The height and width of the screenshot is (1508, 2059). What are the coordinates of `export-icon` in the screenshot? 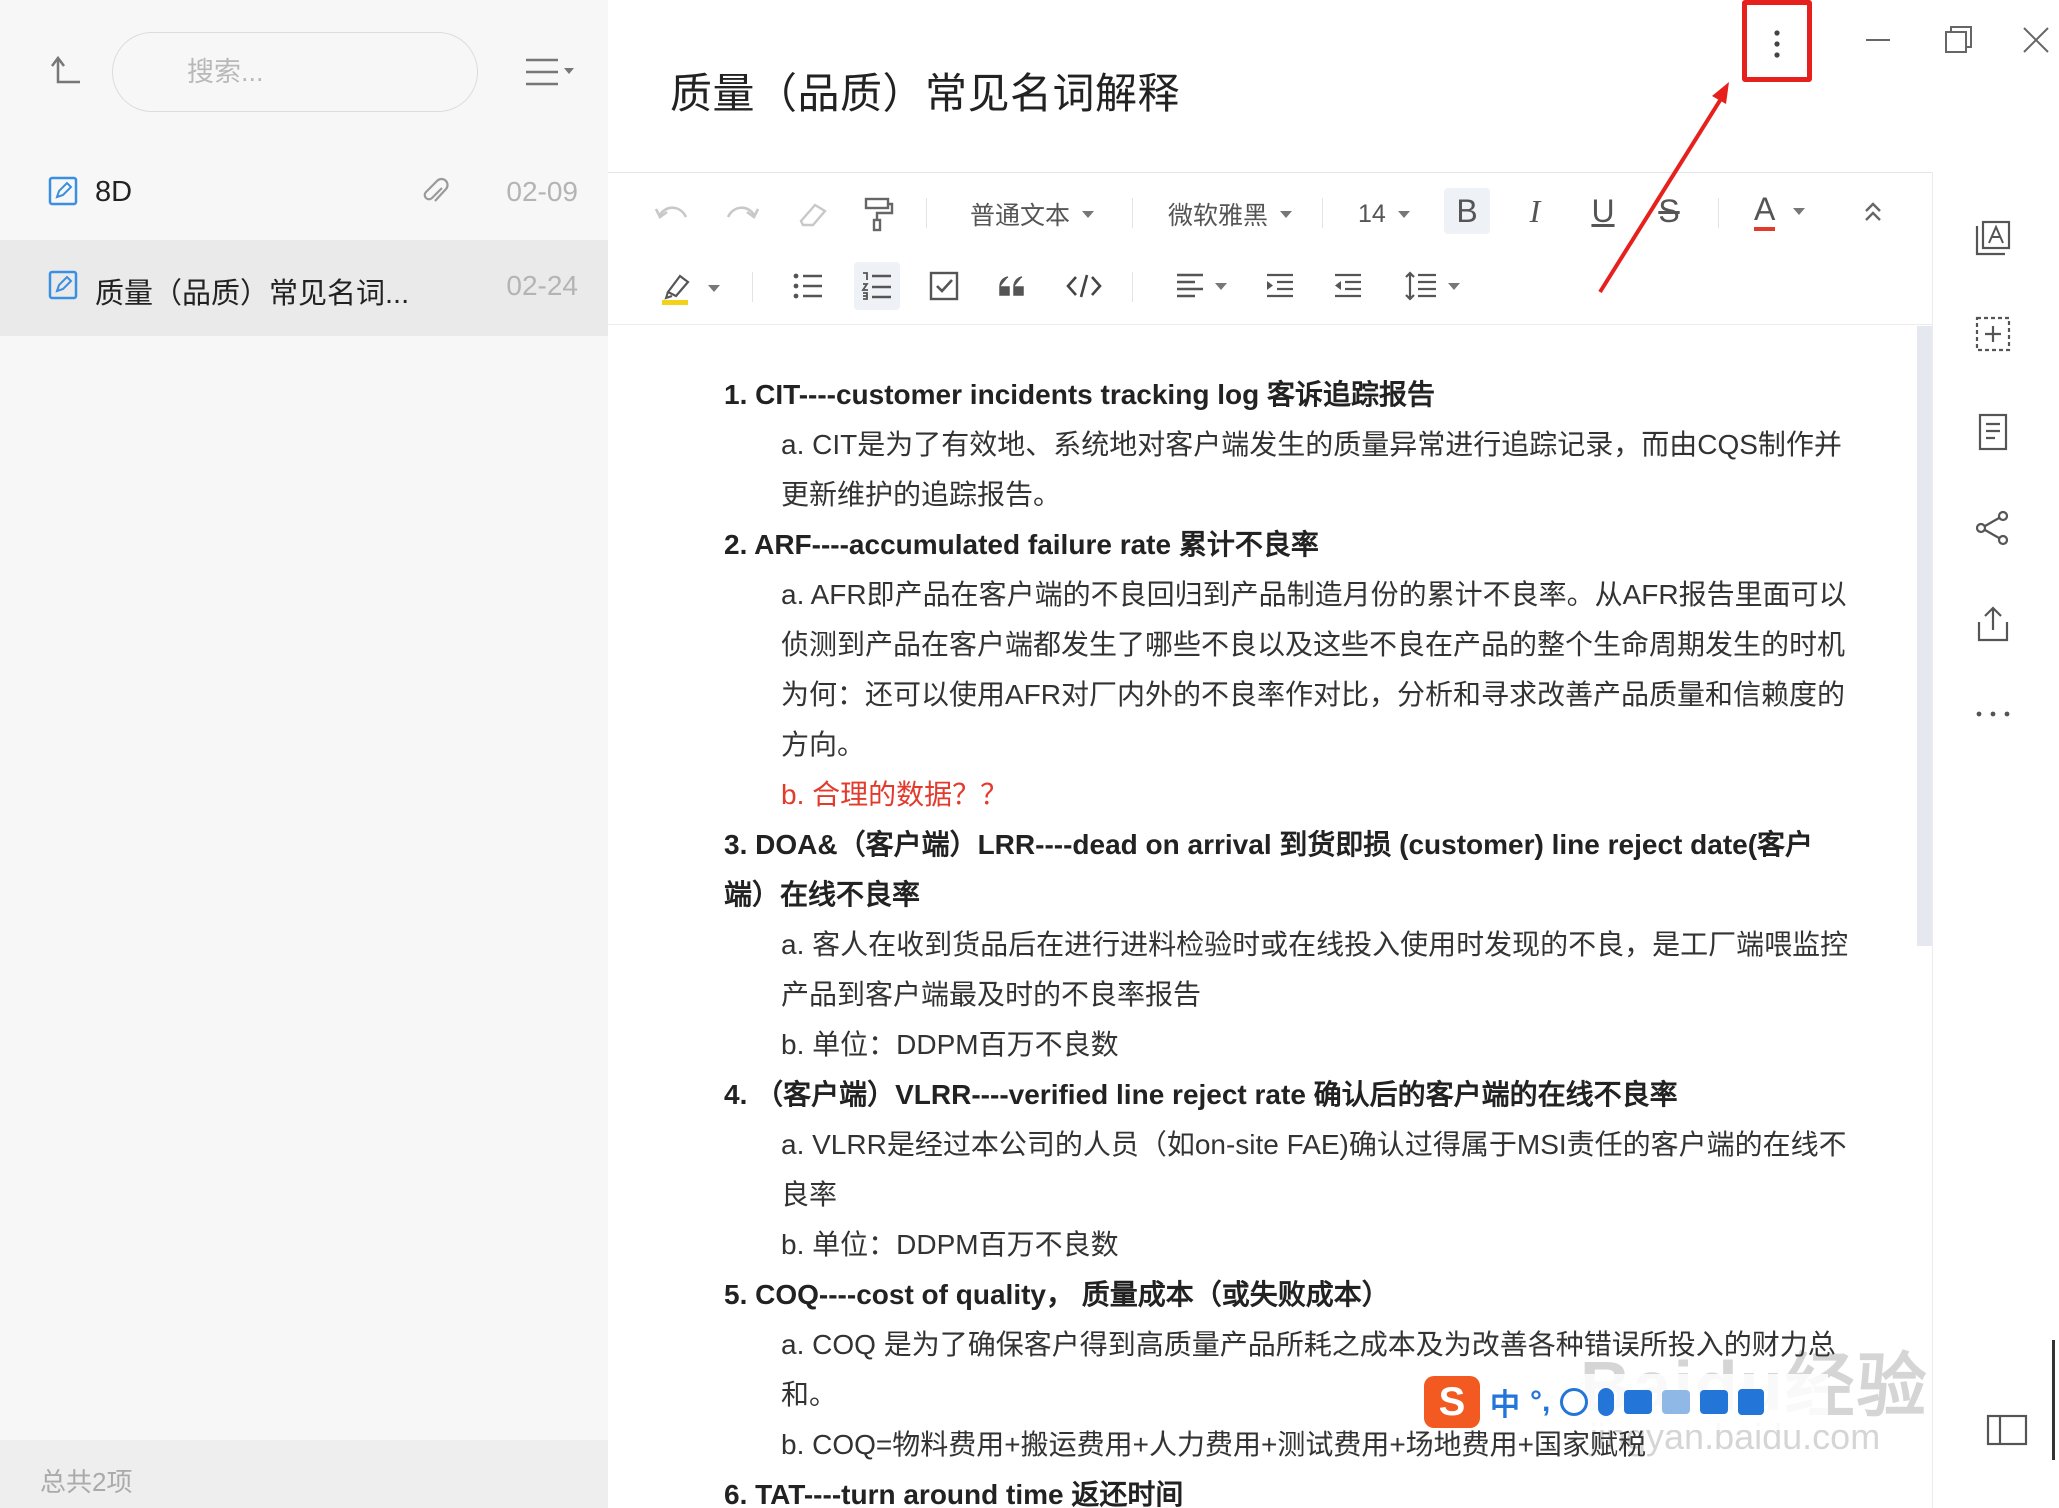 It's located at (1995, 626).